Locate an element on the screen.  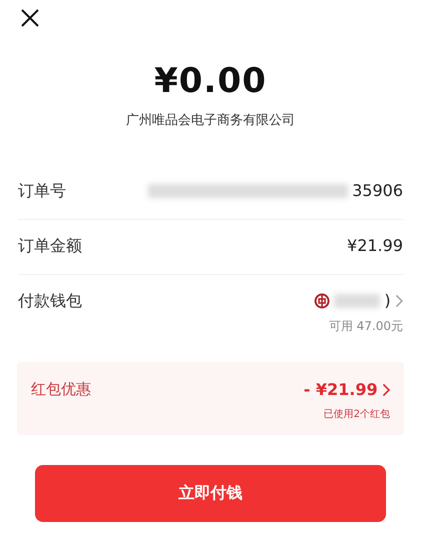
coupon-usage-note: 已使用2个红包 is located at coordinates (357, 414).